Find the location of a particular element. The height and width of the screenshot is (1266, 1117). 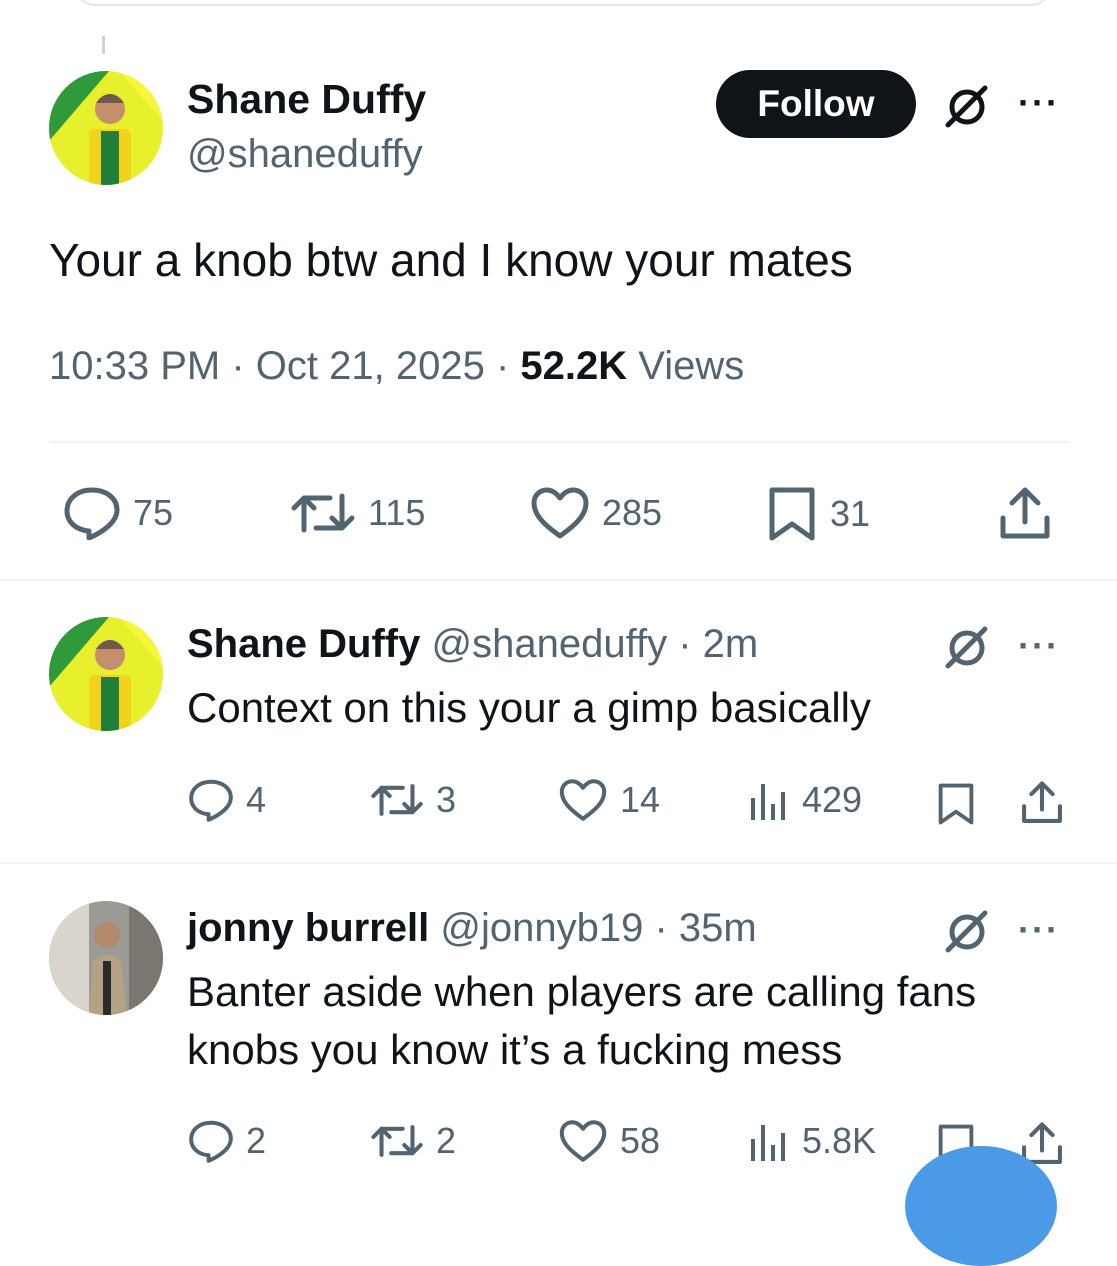

like-count: 285 is located at coordinates (632, 512).